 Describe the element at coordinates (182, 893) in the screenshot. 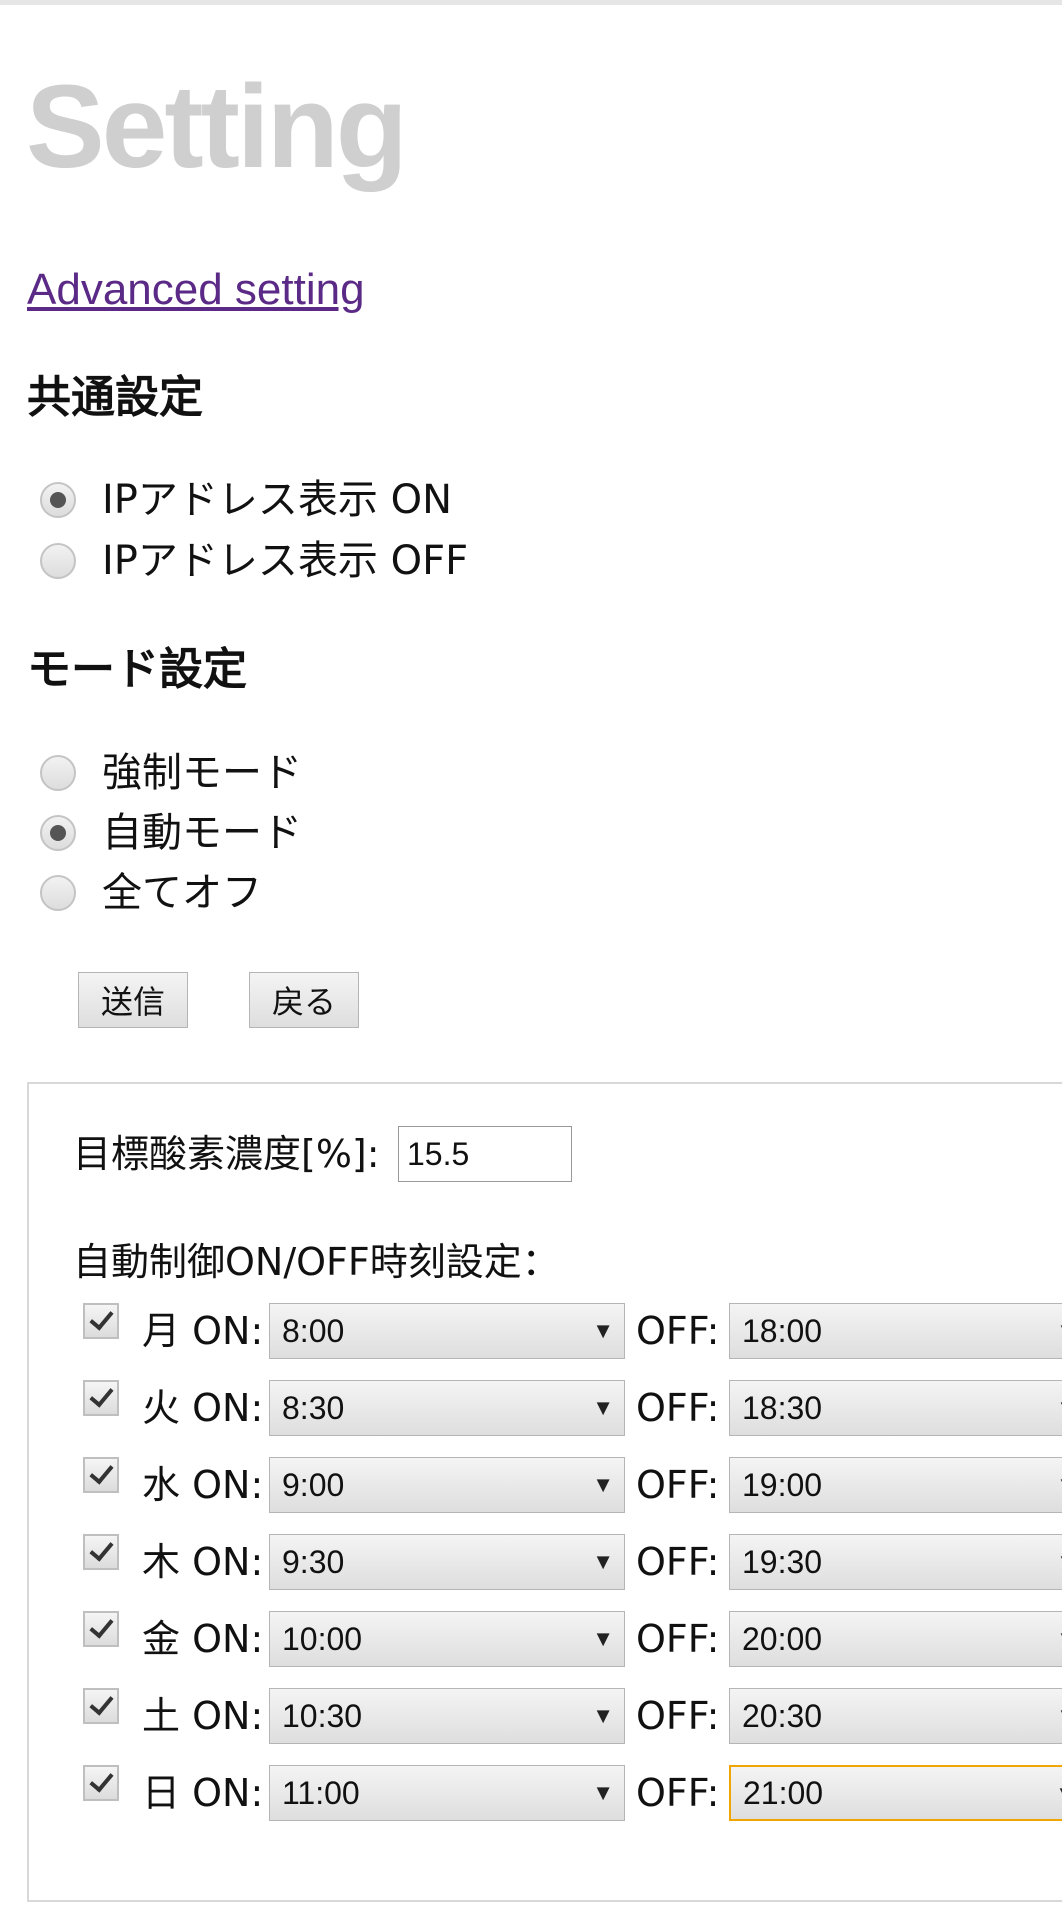

I see `radio-label: 全てオフ` at that location.